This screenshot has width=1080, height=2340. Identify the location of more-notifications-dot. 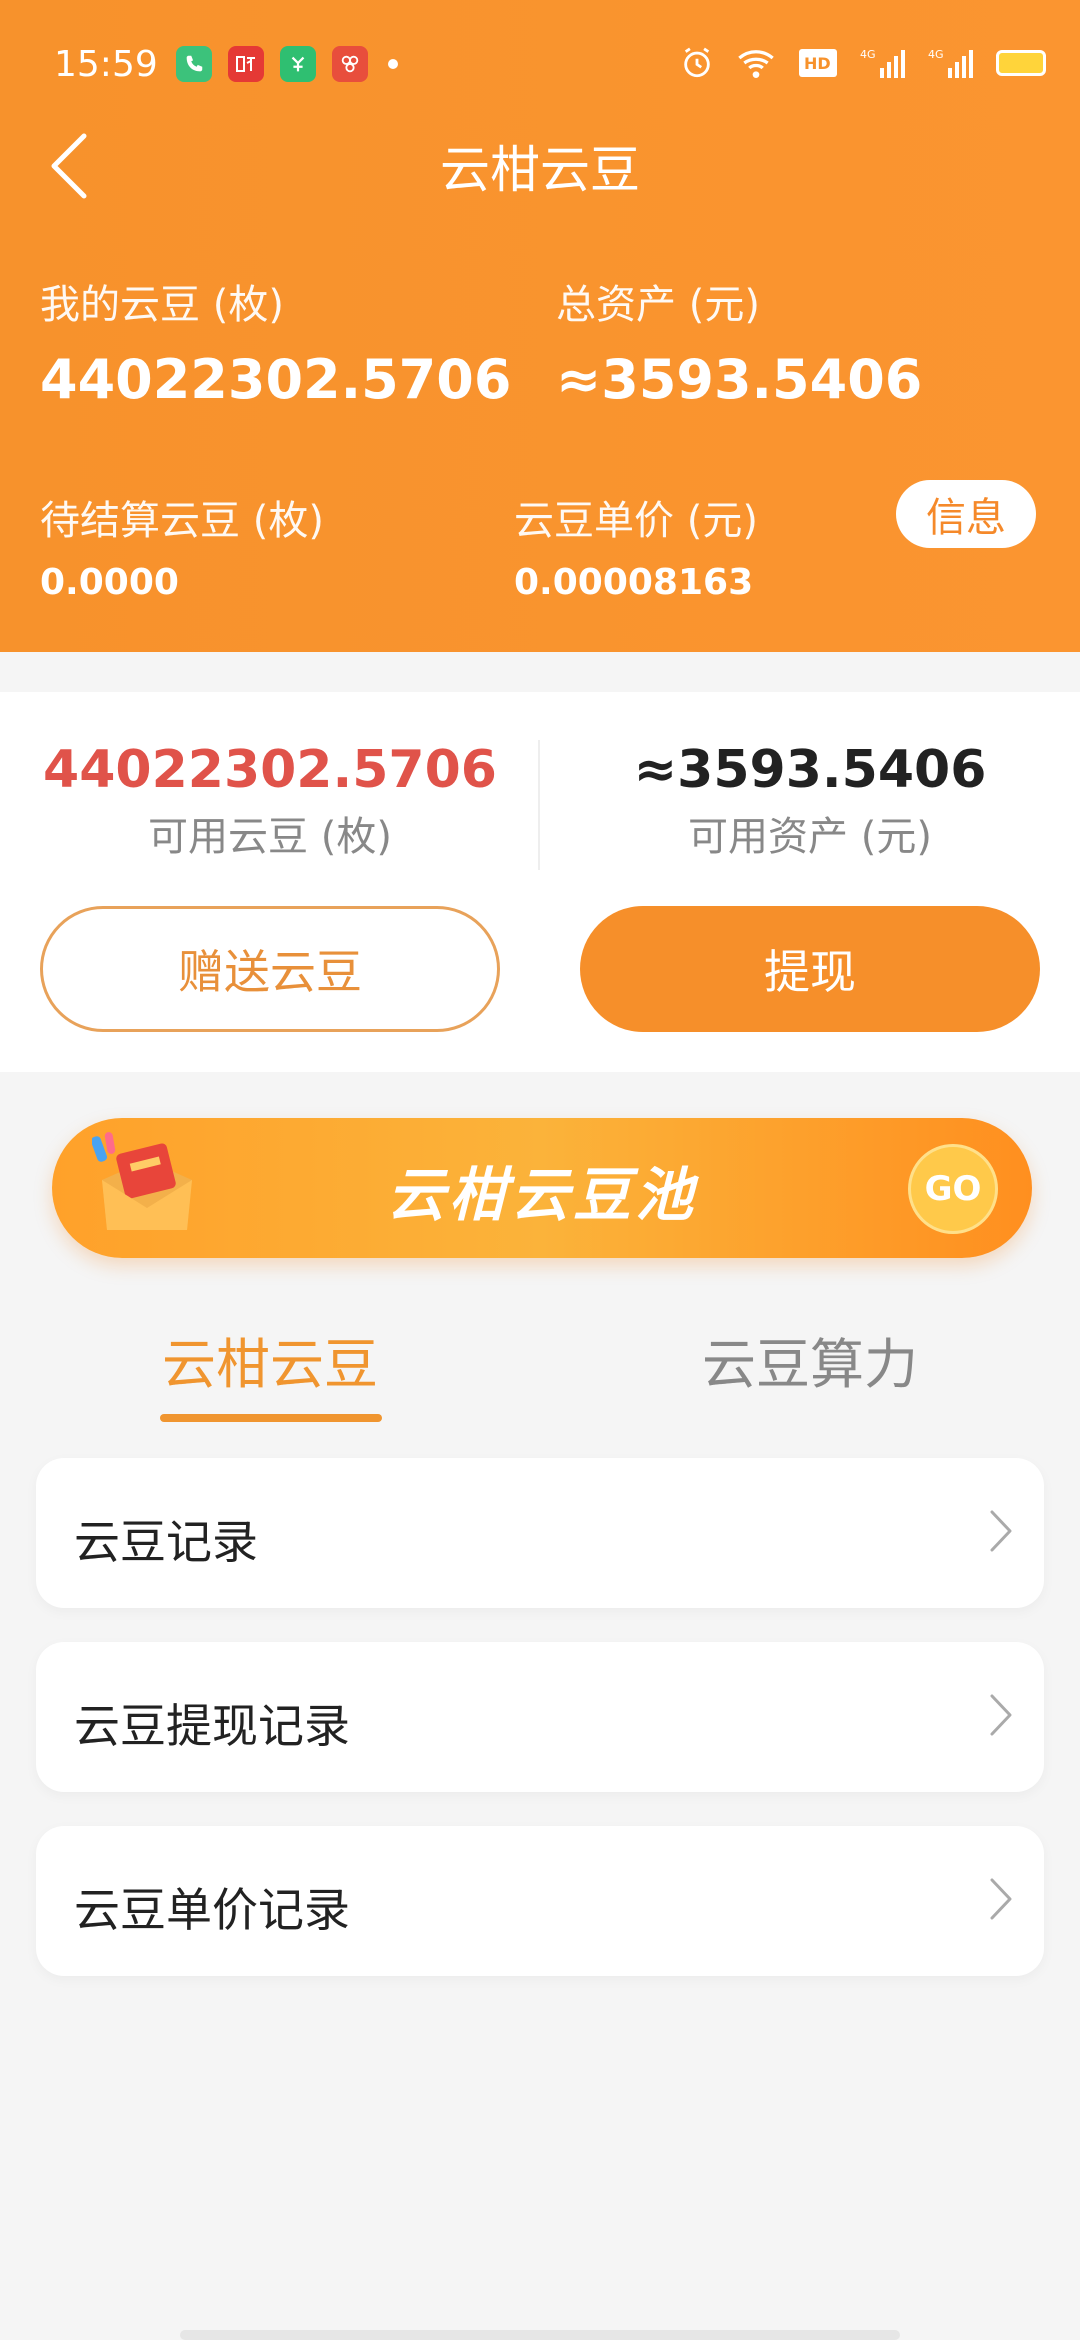
(393, 64).